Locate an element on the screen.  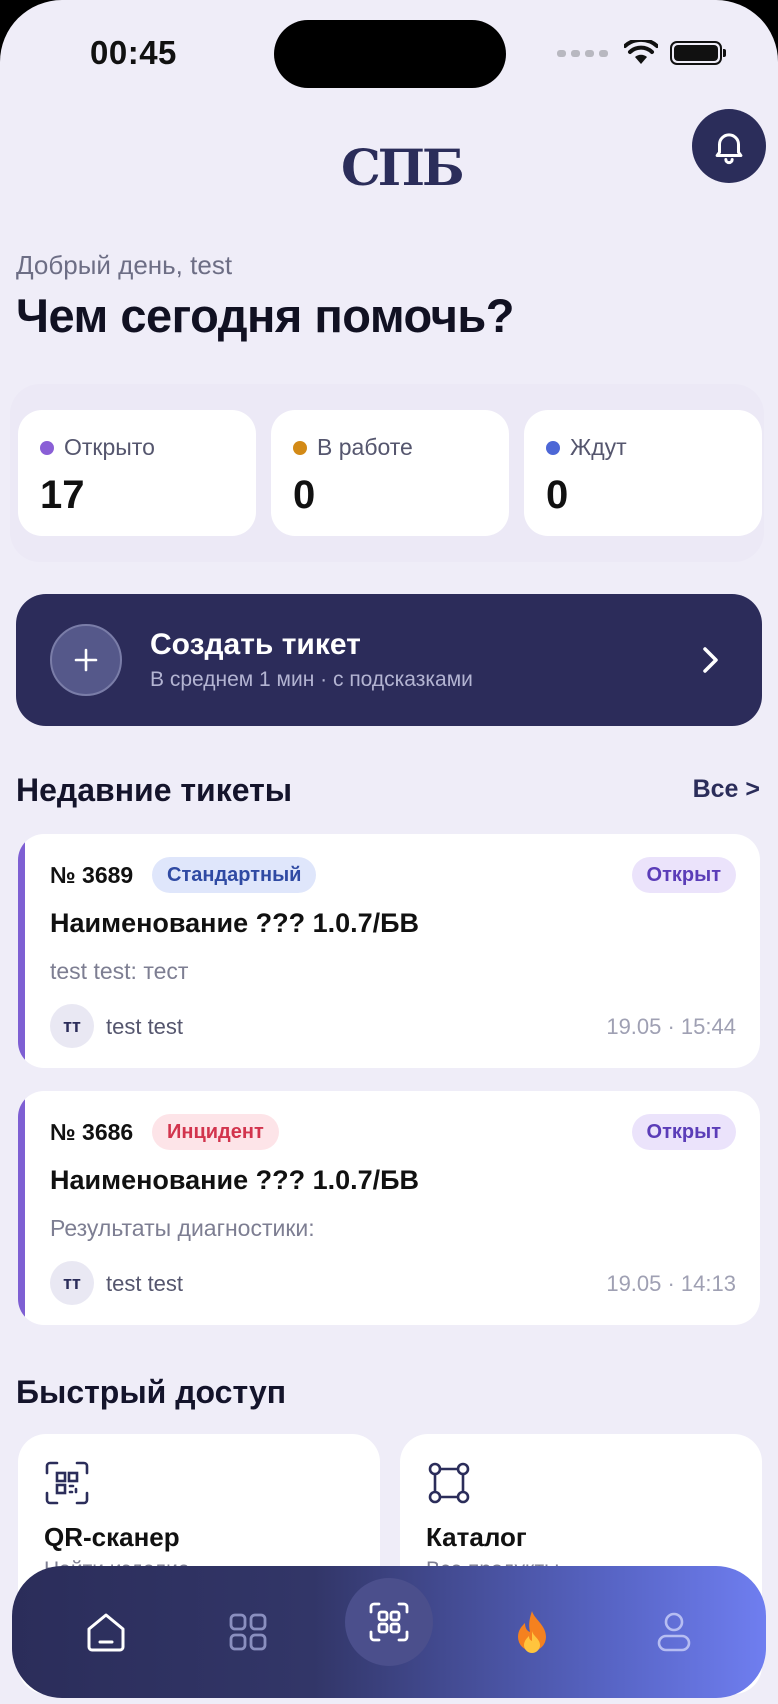
ticket-type-badge: Стандартный is located at coordinates (234, 875).